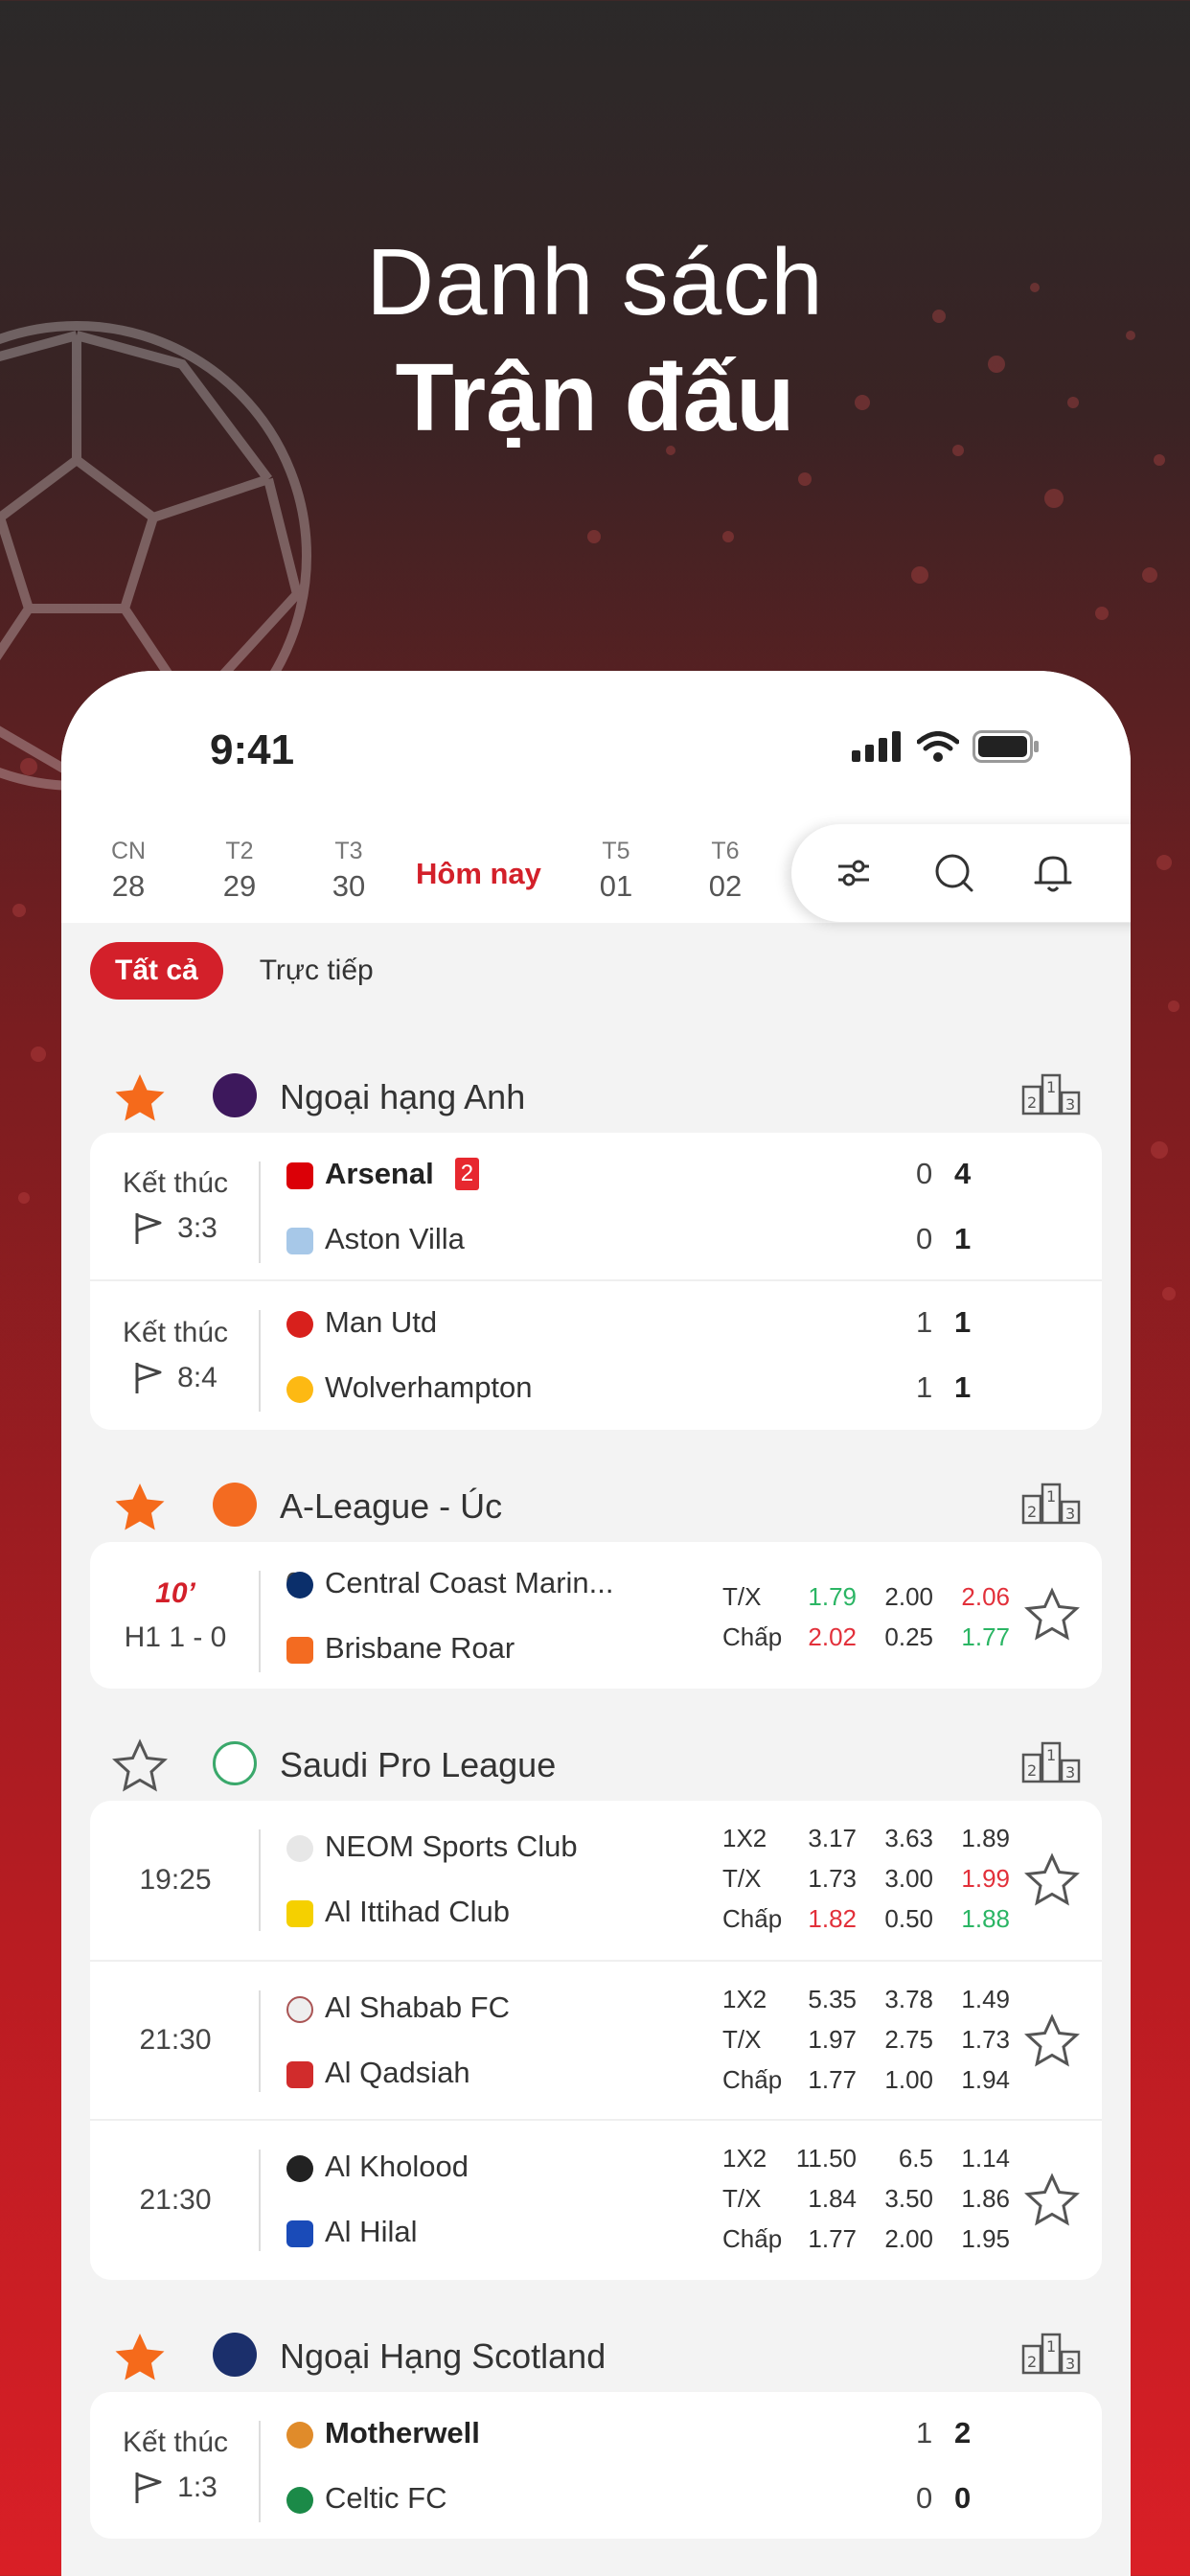 This screenshot has width=1190, height=2576. I want to click on home-ft-score: 4, so click(963, 1173).